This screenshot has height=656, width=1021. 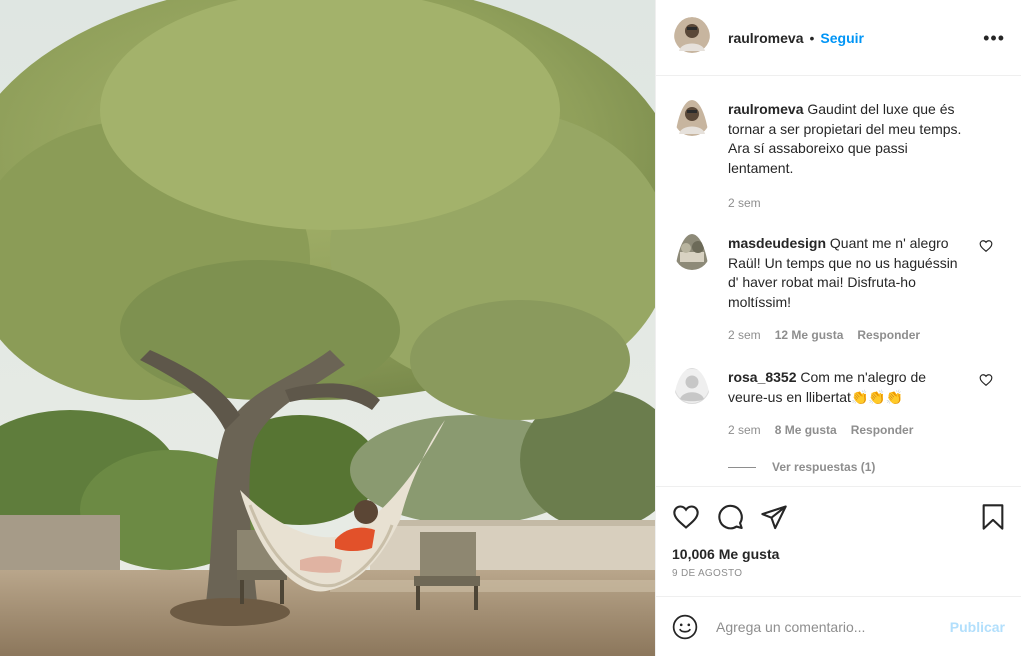 I want to click on post-date: 9 DE AGOSTO, so click(x=838, y=579).